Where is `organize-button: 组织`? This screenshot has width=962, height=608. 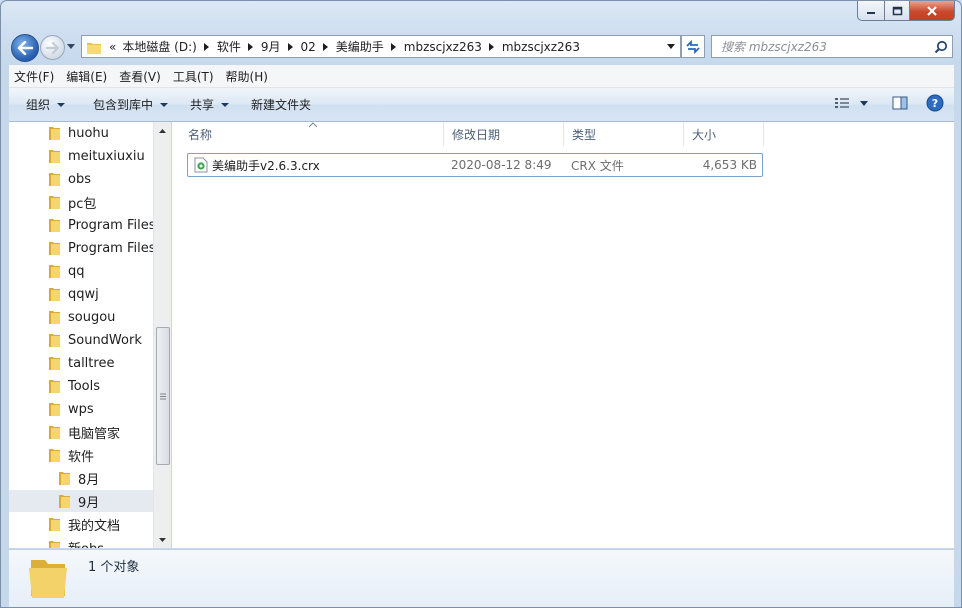 organize-button: 组织 is located at coordinates (45, 104).